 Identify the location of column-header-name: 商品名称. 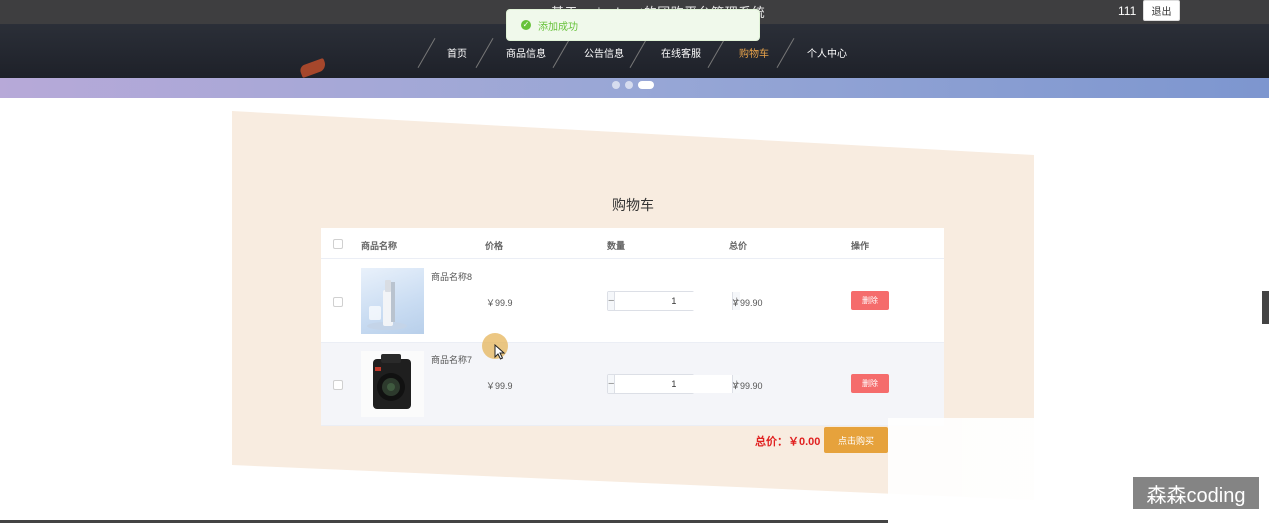
(379, 246).